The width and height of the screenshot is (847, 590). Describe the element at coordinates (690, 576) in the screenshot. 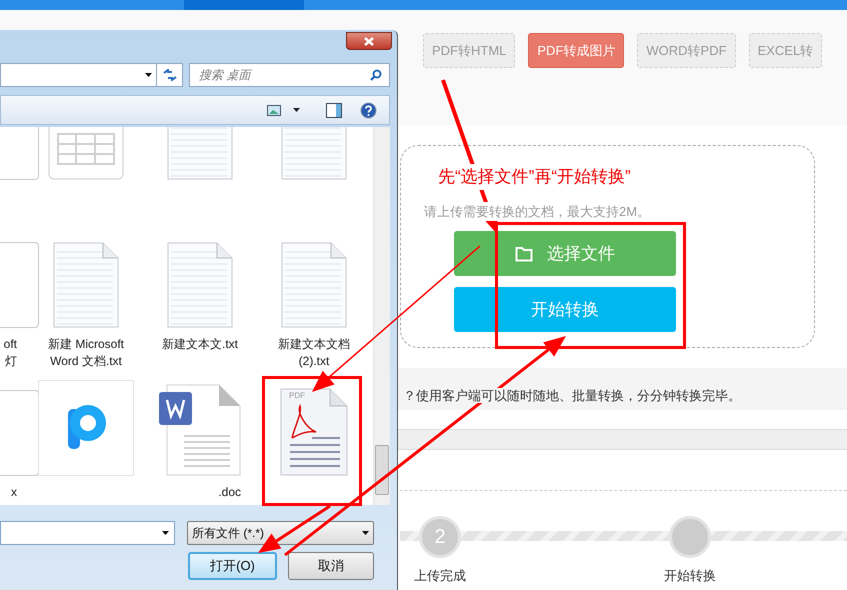

I see `step-label: 开始转换` at that location.